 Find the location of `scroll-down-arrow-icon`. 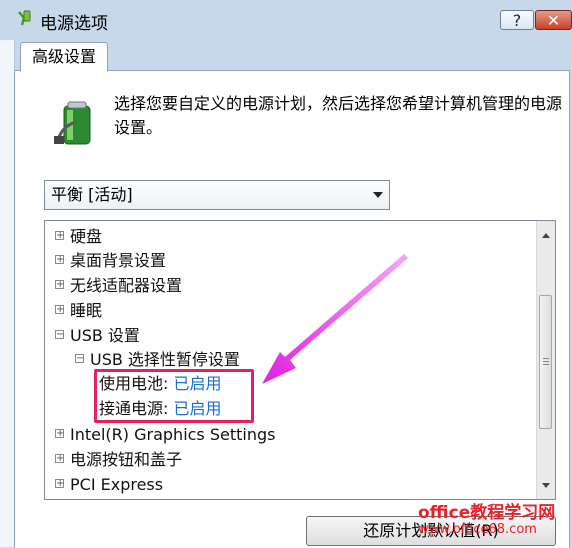

scroll-down-arrow-icon is located at coordinates (546, 485).